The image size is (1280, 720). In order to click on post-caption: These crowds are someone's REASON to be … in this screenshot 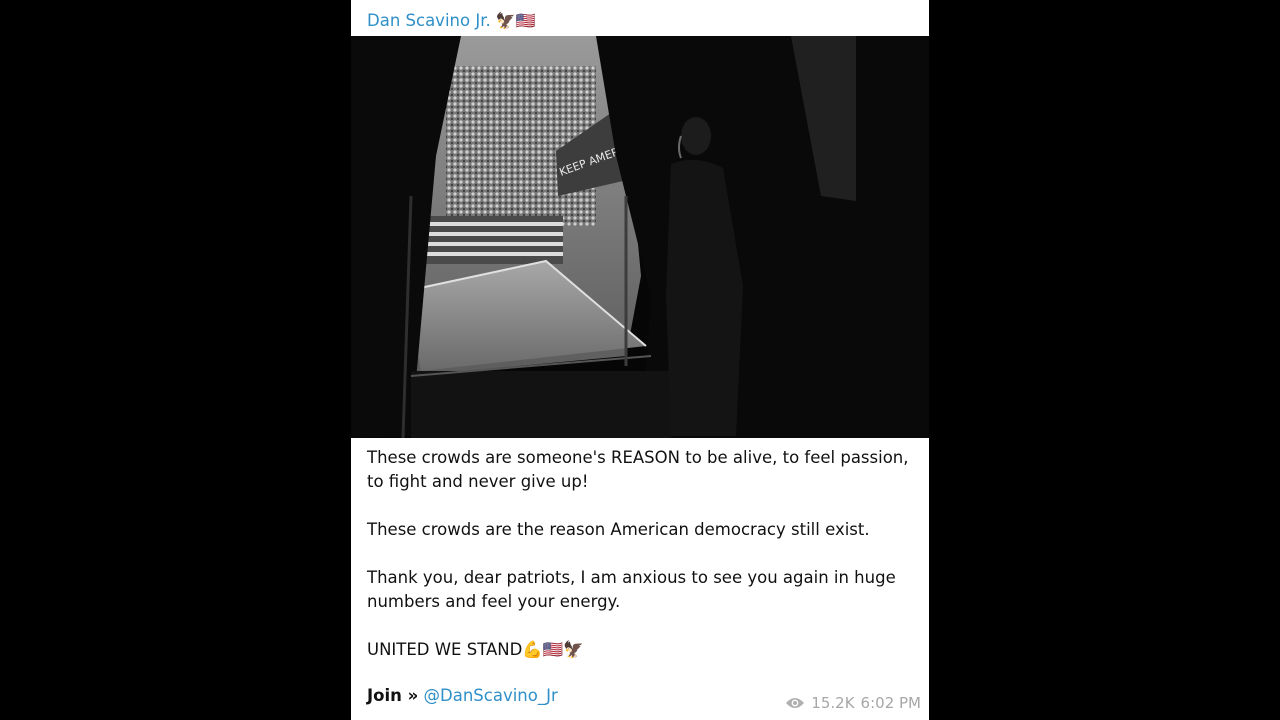, I will do `click(640, 550)`.